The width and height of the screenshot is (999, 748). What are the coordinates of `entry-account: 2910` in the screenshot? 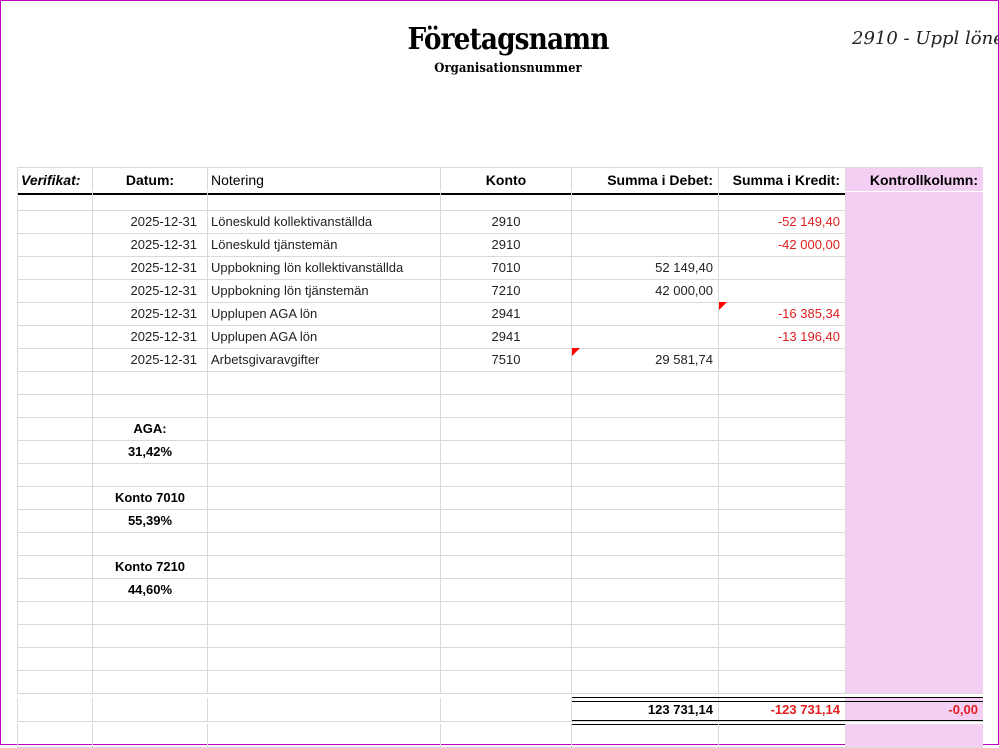 It's located at (506, 244).